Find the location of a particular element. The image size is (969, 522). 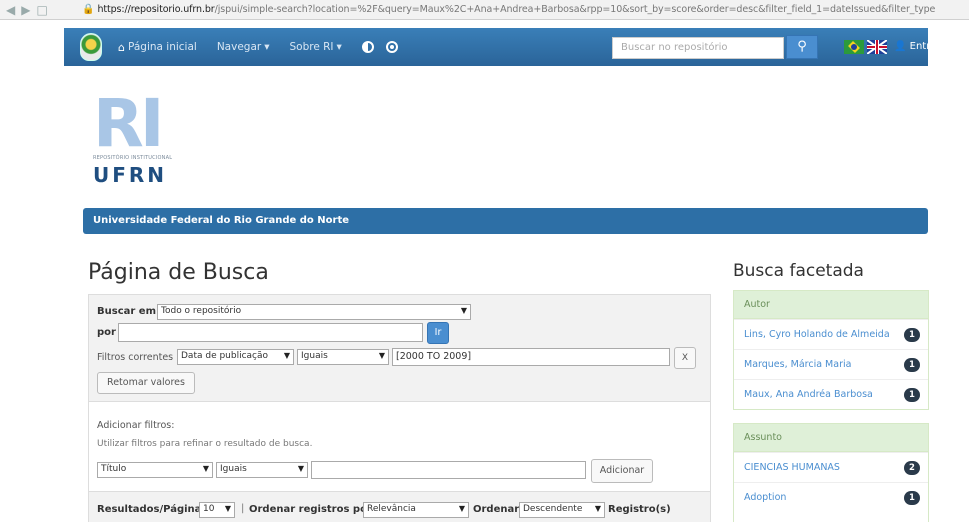

search-in-label: Buscar em: is located at coordinates (128, 311).